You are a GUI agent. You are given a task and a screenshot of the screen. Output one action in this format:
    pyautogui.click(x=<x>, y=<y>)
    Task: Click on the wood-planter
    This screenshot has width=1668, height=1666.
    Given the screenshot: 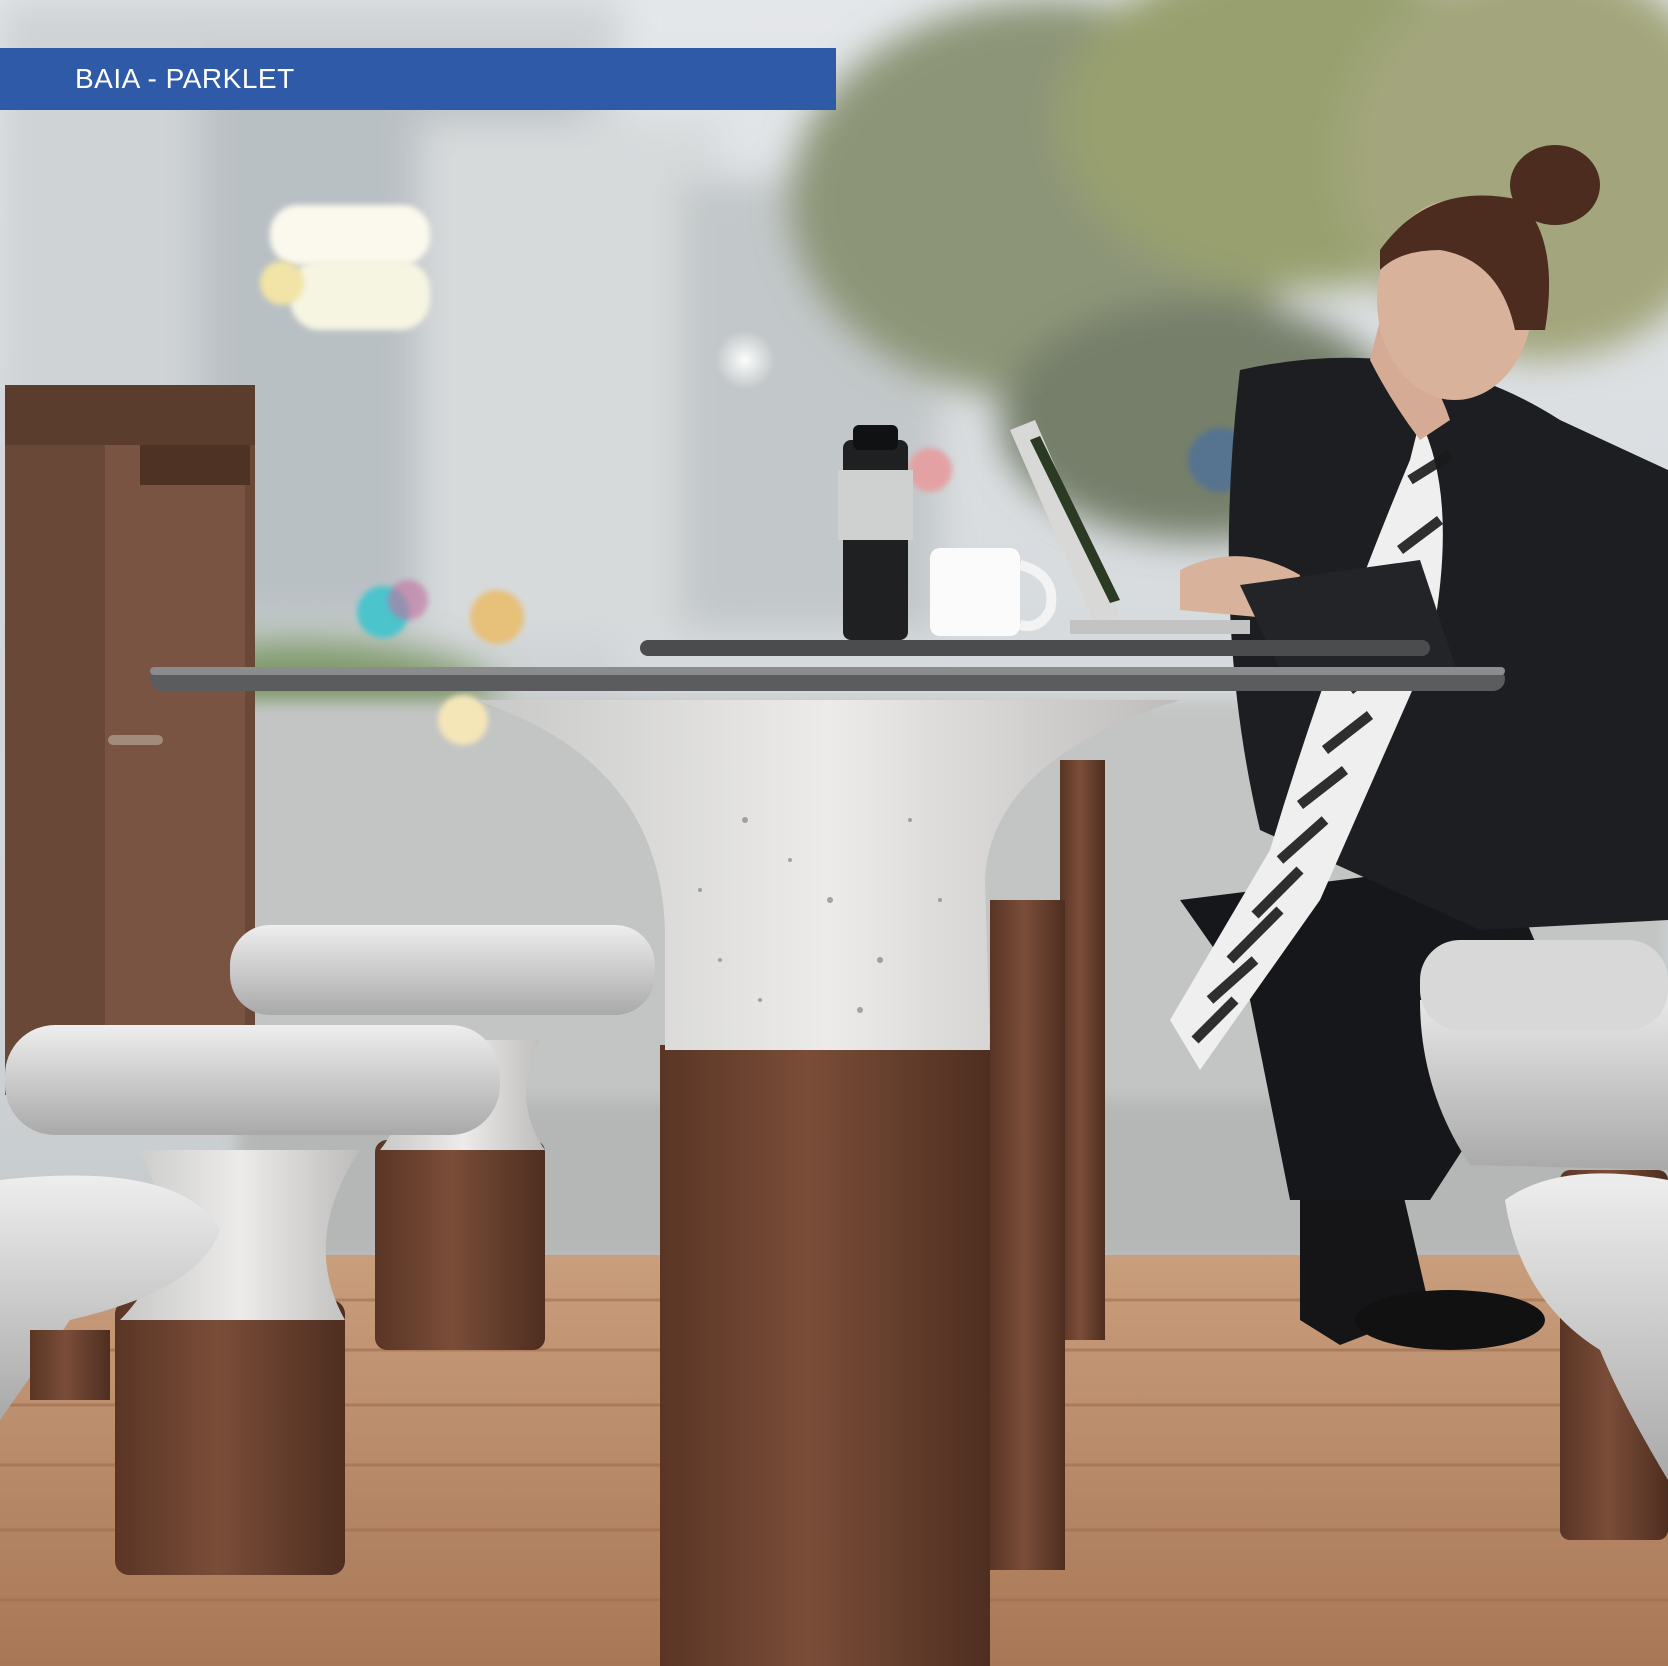 What is the action you would take?
    pyautogui.click(x=130, y=740)
    